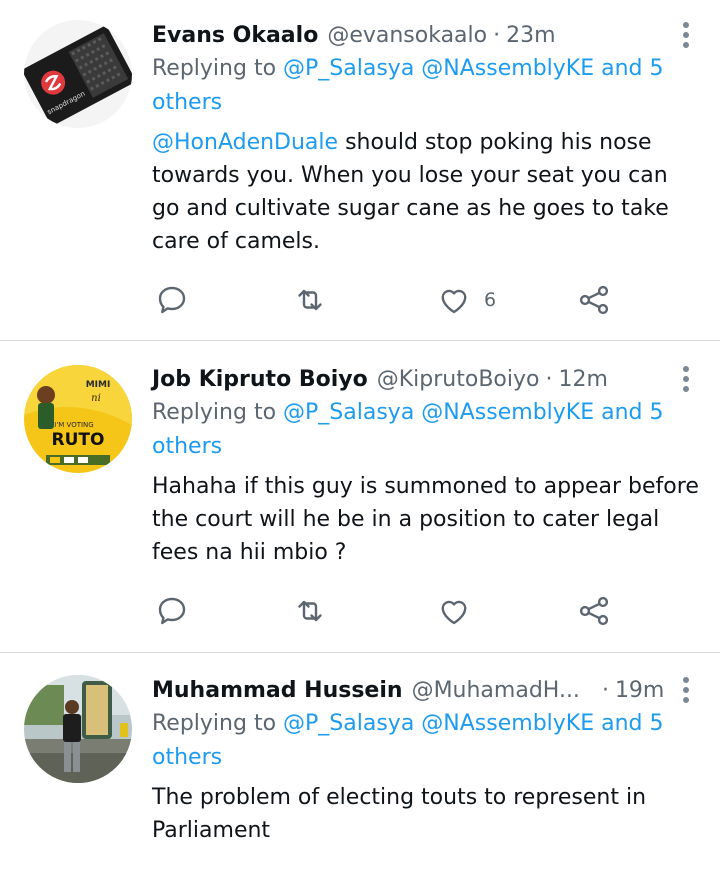 The width and height of the screenshot is (720, 876). Describe the element at coordinates (260, 379) in the screenshot. I see `display-name: Job Kipruto Boiyo` at that location.